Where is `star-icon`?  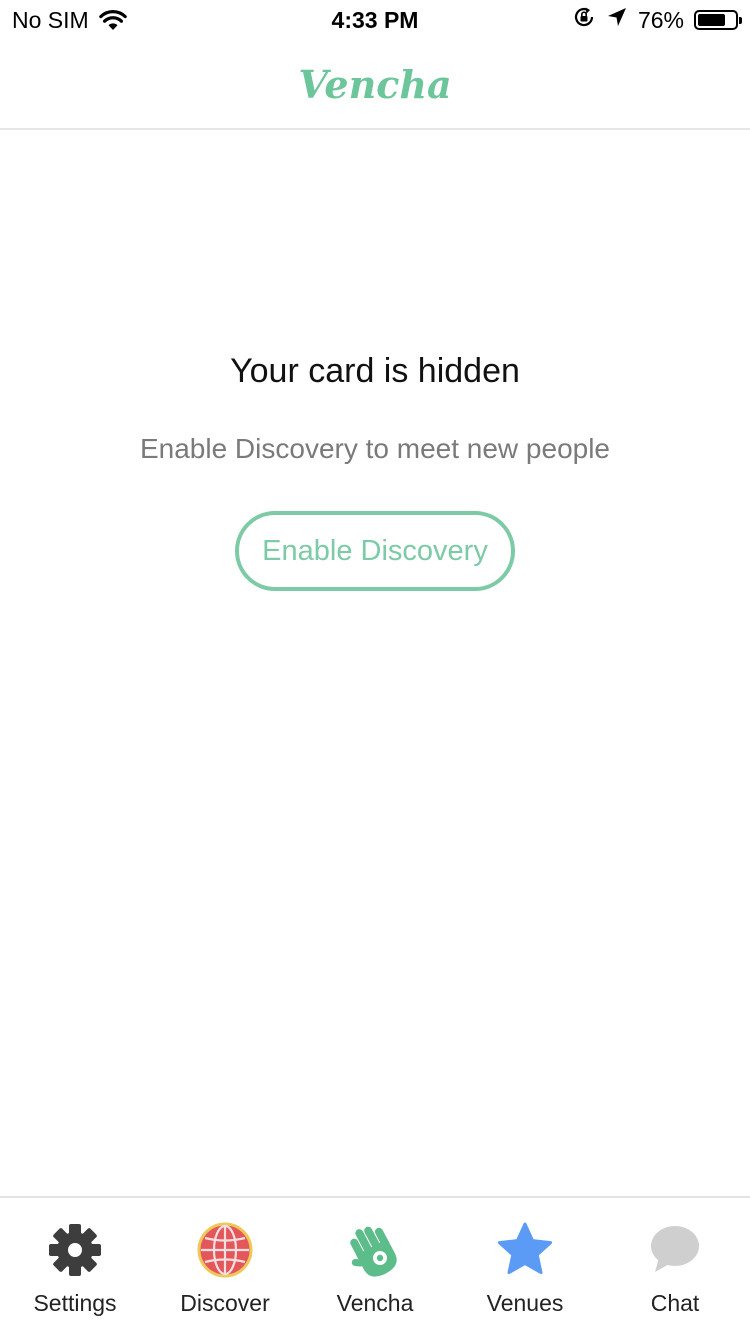 star-icon is located at coordinates (525, 1250).